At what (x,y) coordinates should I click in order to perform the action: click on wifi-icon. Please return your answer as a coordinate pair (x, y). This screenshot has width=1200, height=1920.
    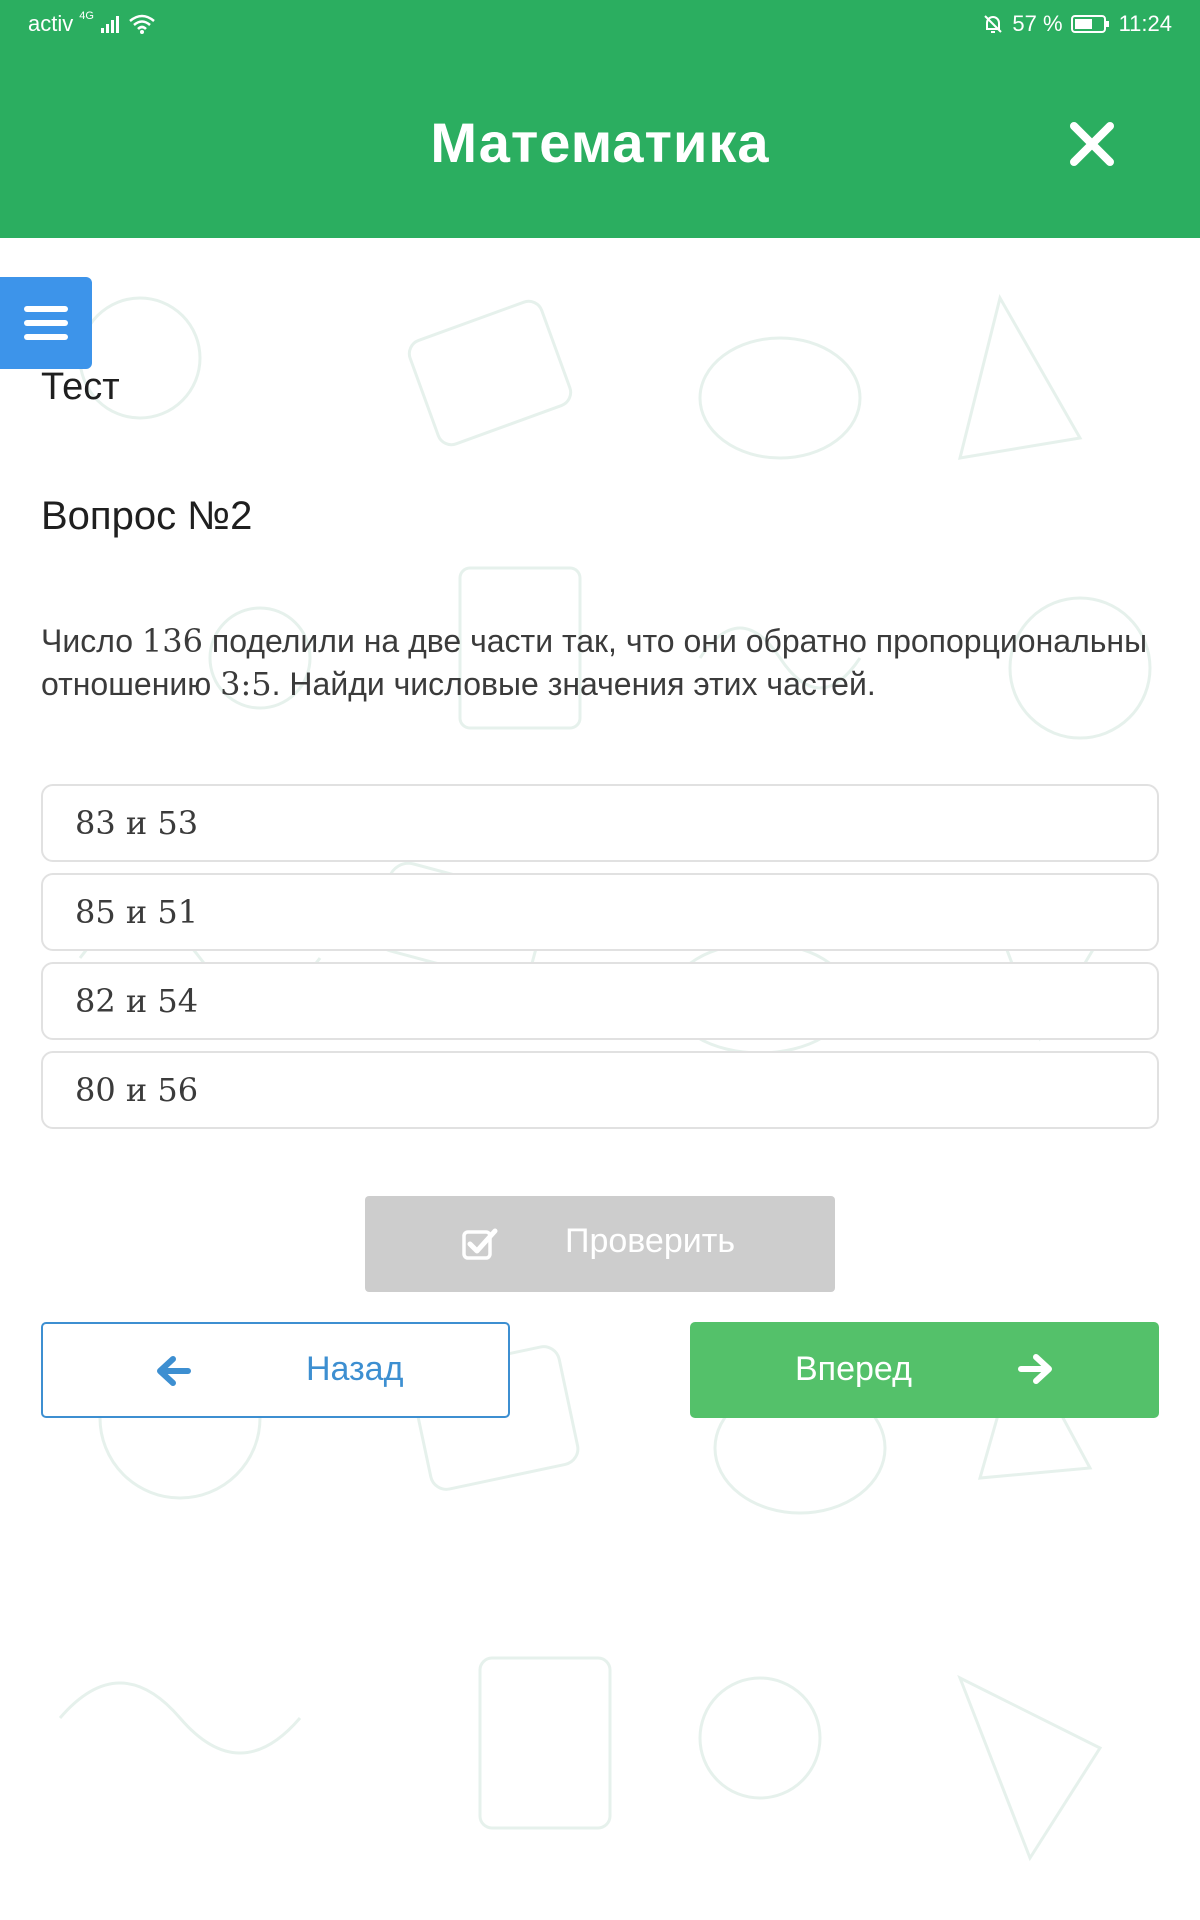
    Looking at the image, I should click on (142, 24).